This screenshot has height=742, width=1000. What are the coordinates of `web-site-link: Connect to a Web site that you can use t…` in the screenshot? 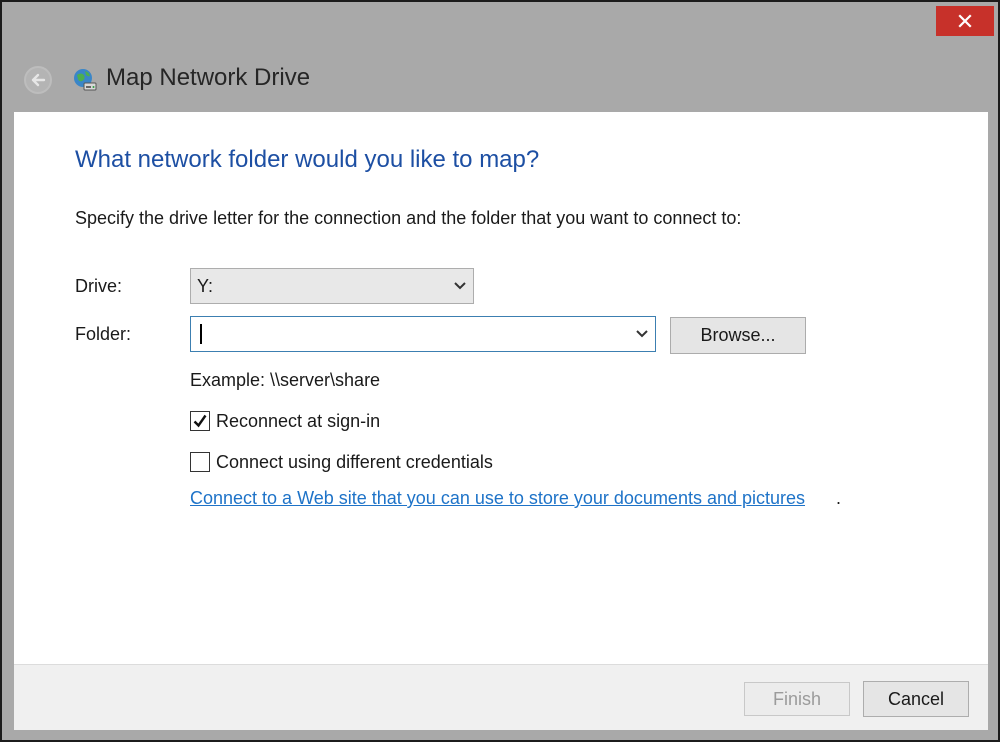 It's located at (497, 498).